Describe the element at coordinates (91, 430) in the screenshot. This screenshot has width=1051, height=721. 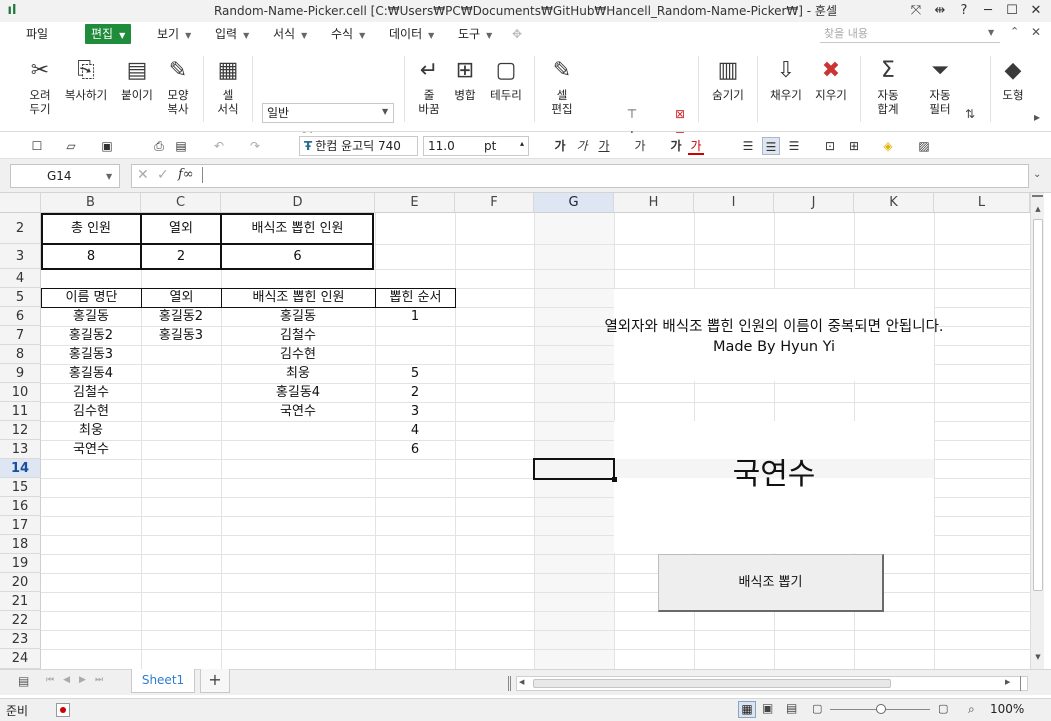
I see `name-cell: 최웅` at that location.